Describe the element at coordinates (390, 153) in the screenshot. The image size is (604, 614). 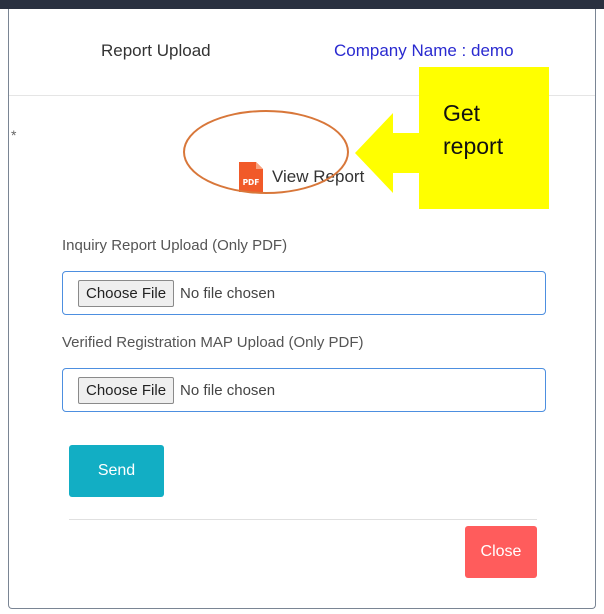
I see `annotation-arrow-icon` at that location.